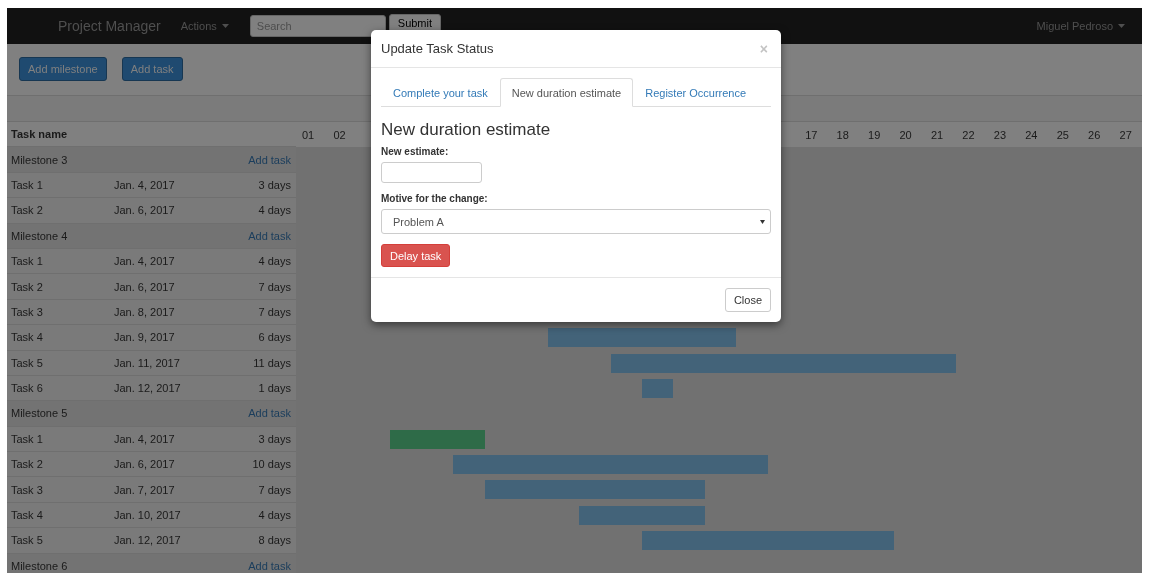  What do you see at coordinates (274, 388) in the screenshot?
I see `task-duration: 1 days` at bounding box center [274, 388].